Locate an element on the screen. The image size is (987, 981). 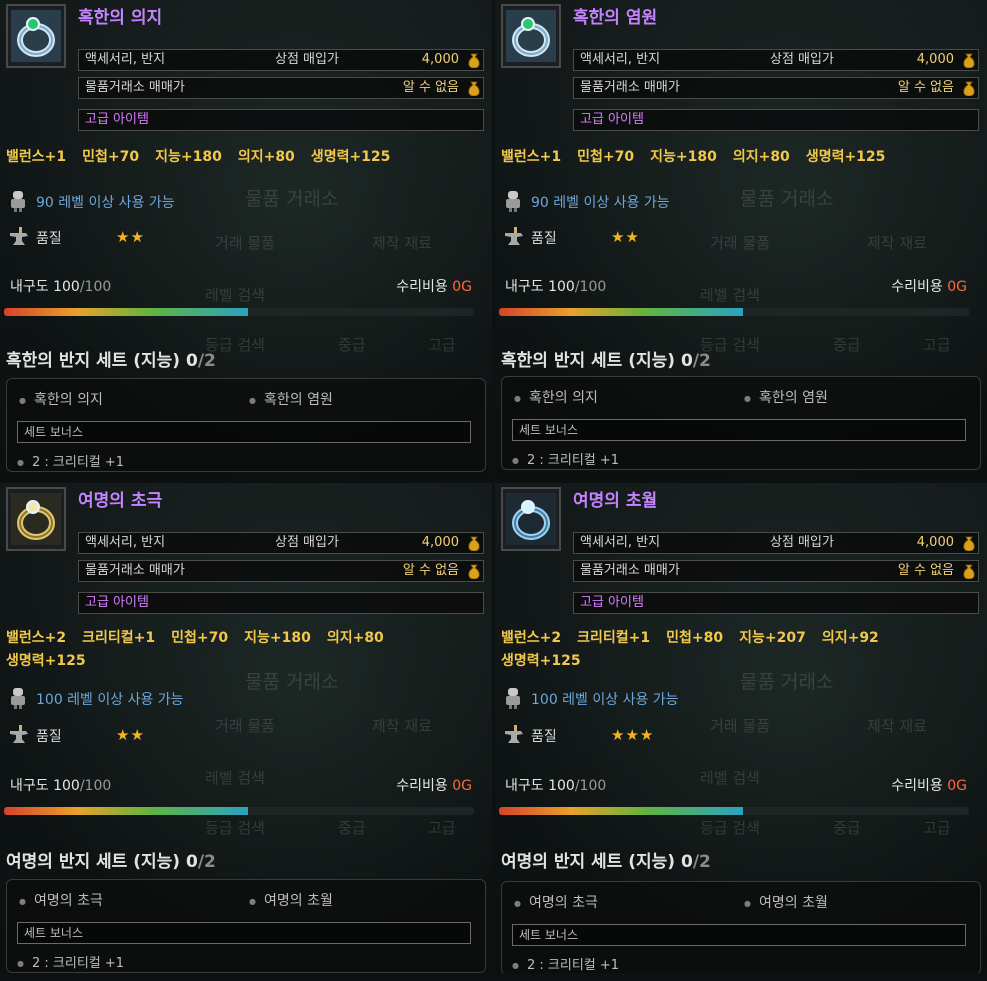
background-menu-text: 레벨 검색 is located at coordinates (235, 778).